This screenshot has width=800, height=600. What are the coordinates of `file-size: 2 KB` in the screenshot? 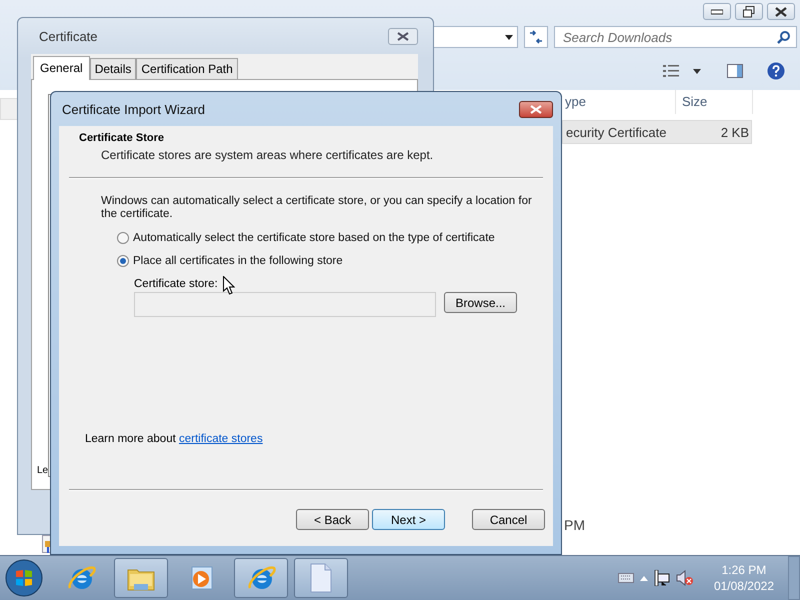 It's located at (735, 132).